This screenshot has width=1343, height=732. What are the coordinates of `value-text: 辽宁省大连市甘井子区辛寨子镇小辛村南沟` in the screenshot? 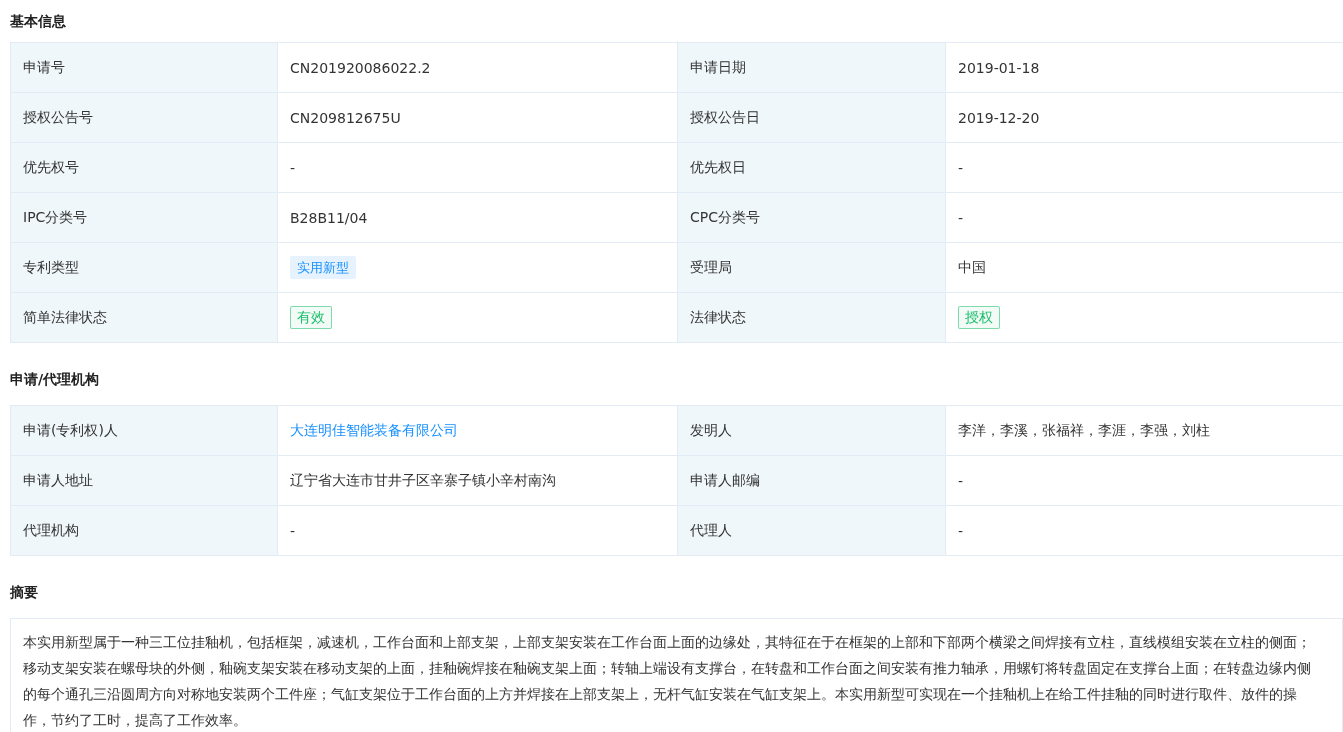 It's located at (423, 480).